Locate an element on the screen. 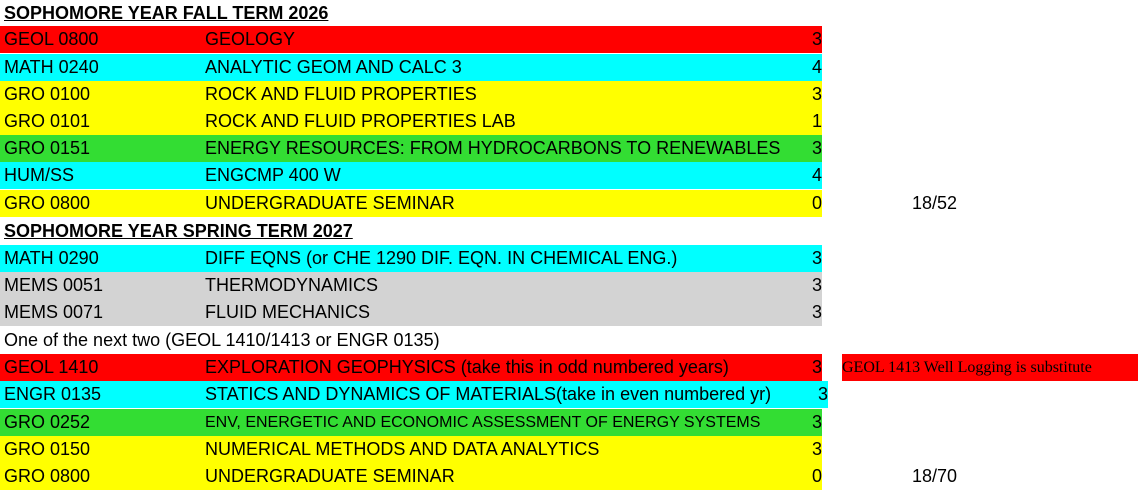 The width and height of the screenshot is (1145, 492). spring-term-total: 18/70 is located at coordinates (935, 476).